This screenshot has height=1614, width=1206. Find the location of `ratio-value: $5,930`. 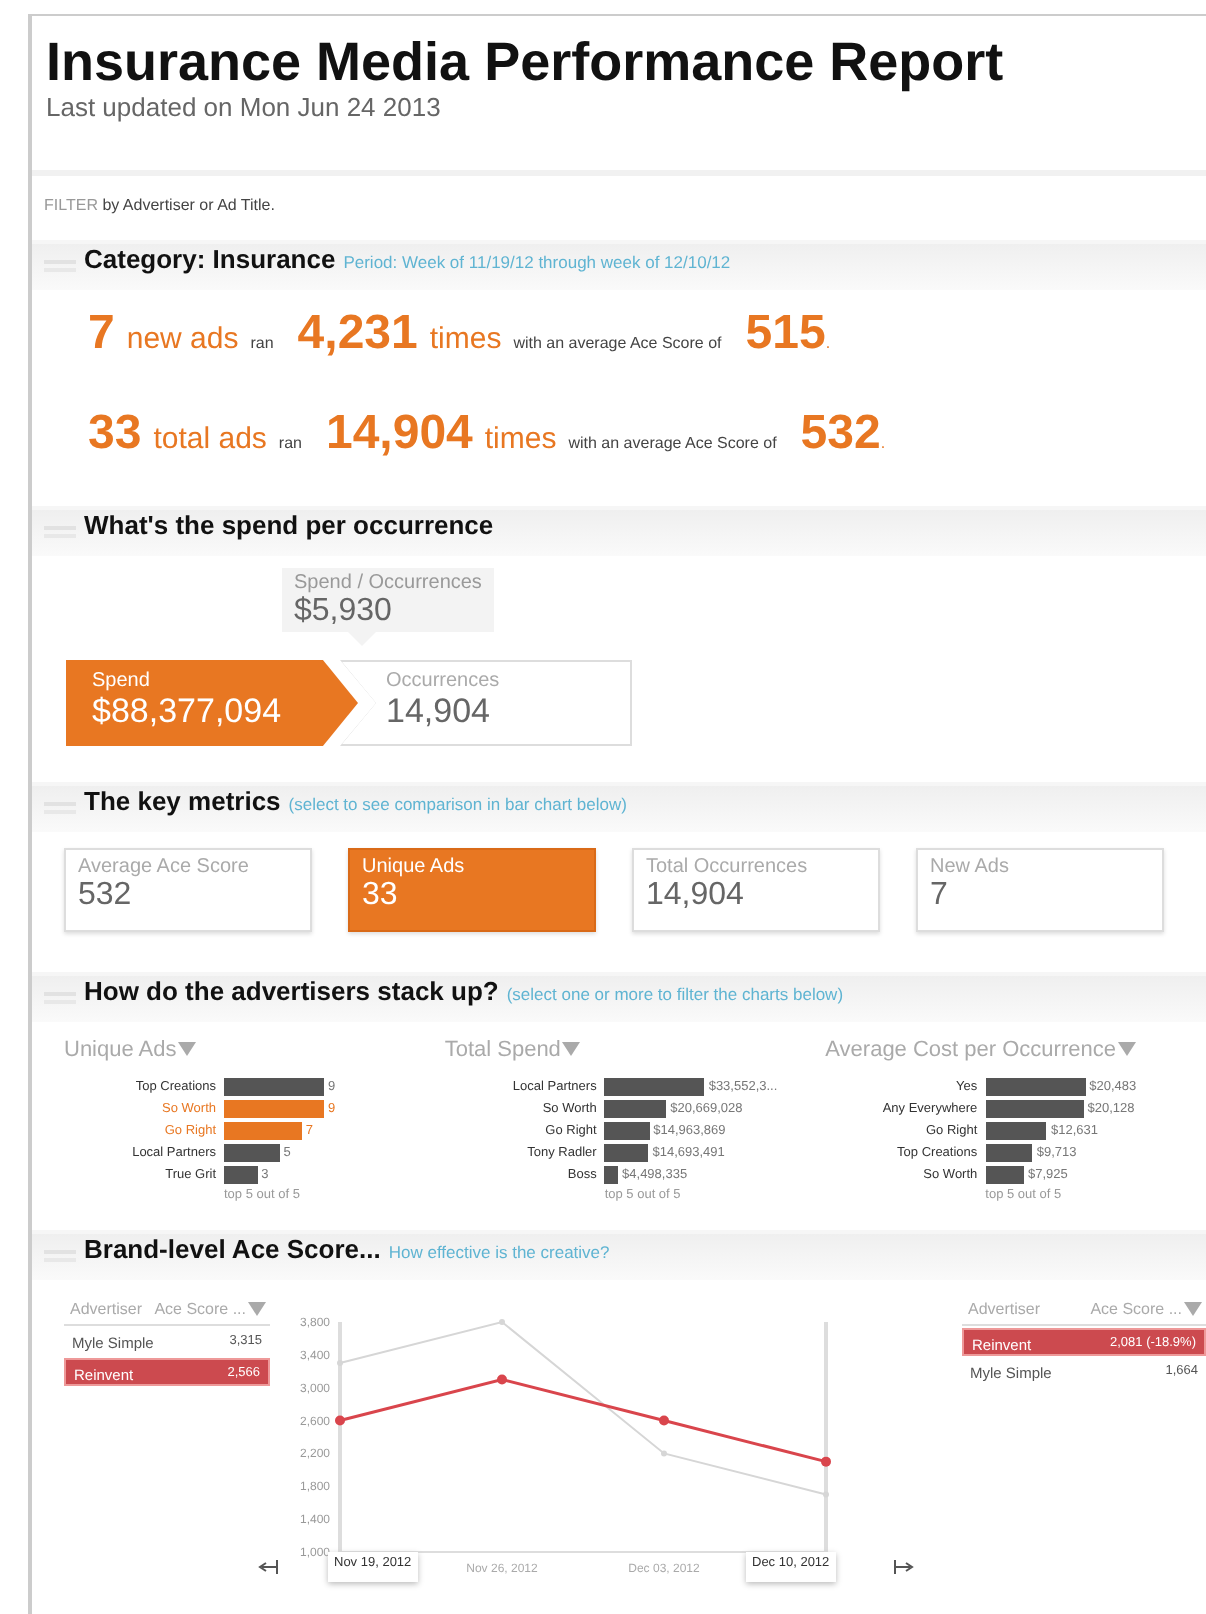

ratio-value: $5,930 is located at coordinates (344, 612).